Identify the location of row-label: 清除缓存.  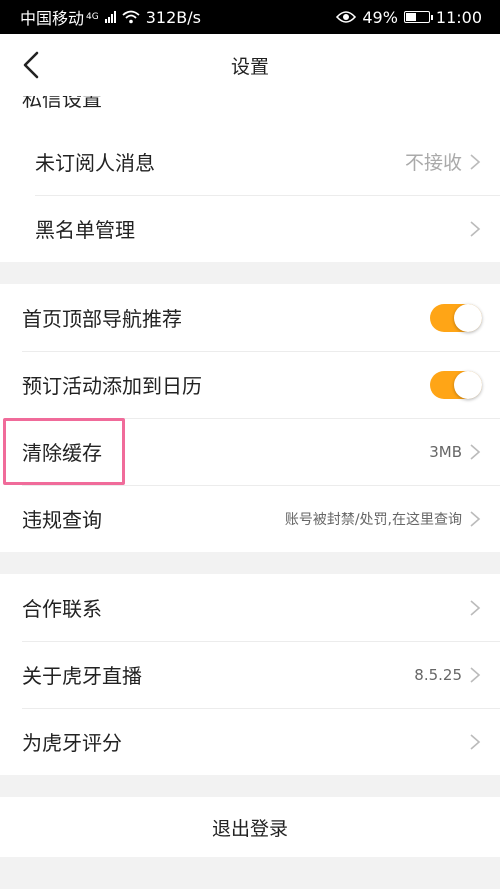
(62, 453).